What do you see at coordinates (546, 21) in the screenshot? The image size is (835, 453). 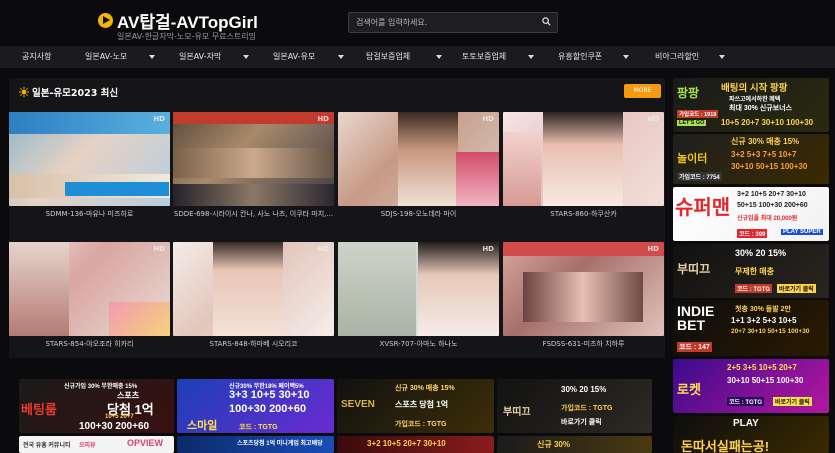 I see `search-icon` at bounding box center [546, 21].